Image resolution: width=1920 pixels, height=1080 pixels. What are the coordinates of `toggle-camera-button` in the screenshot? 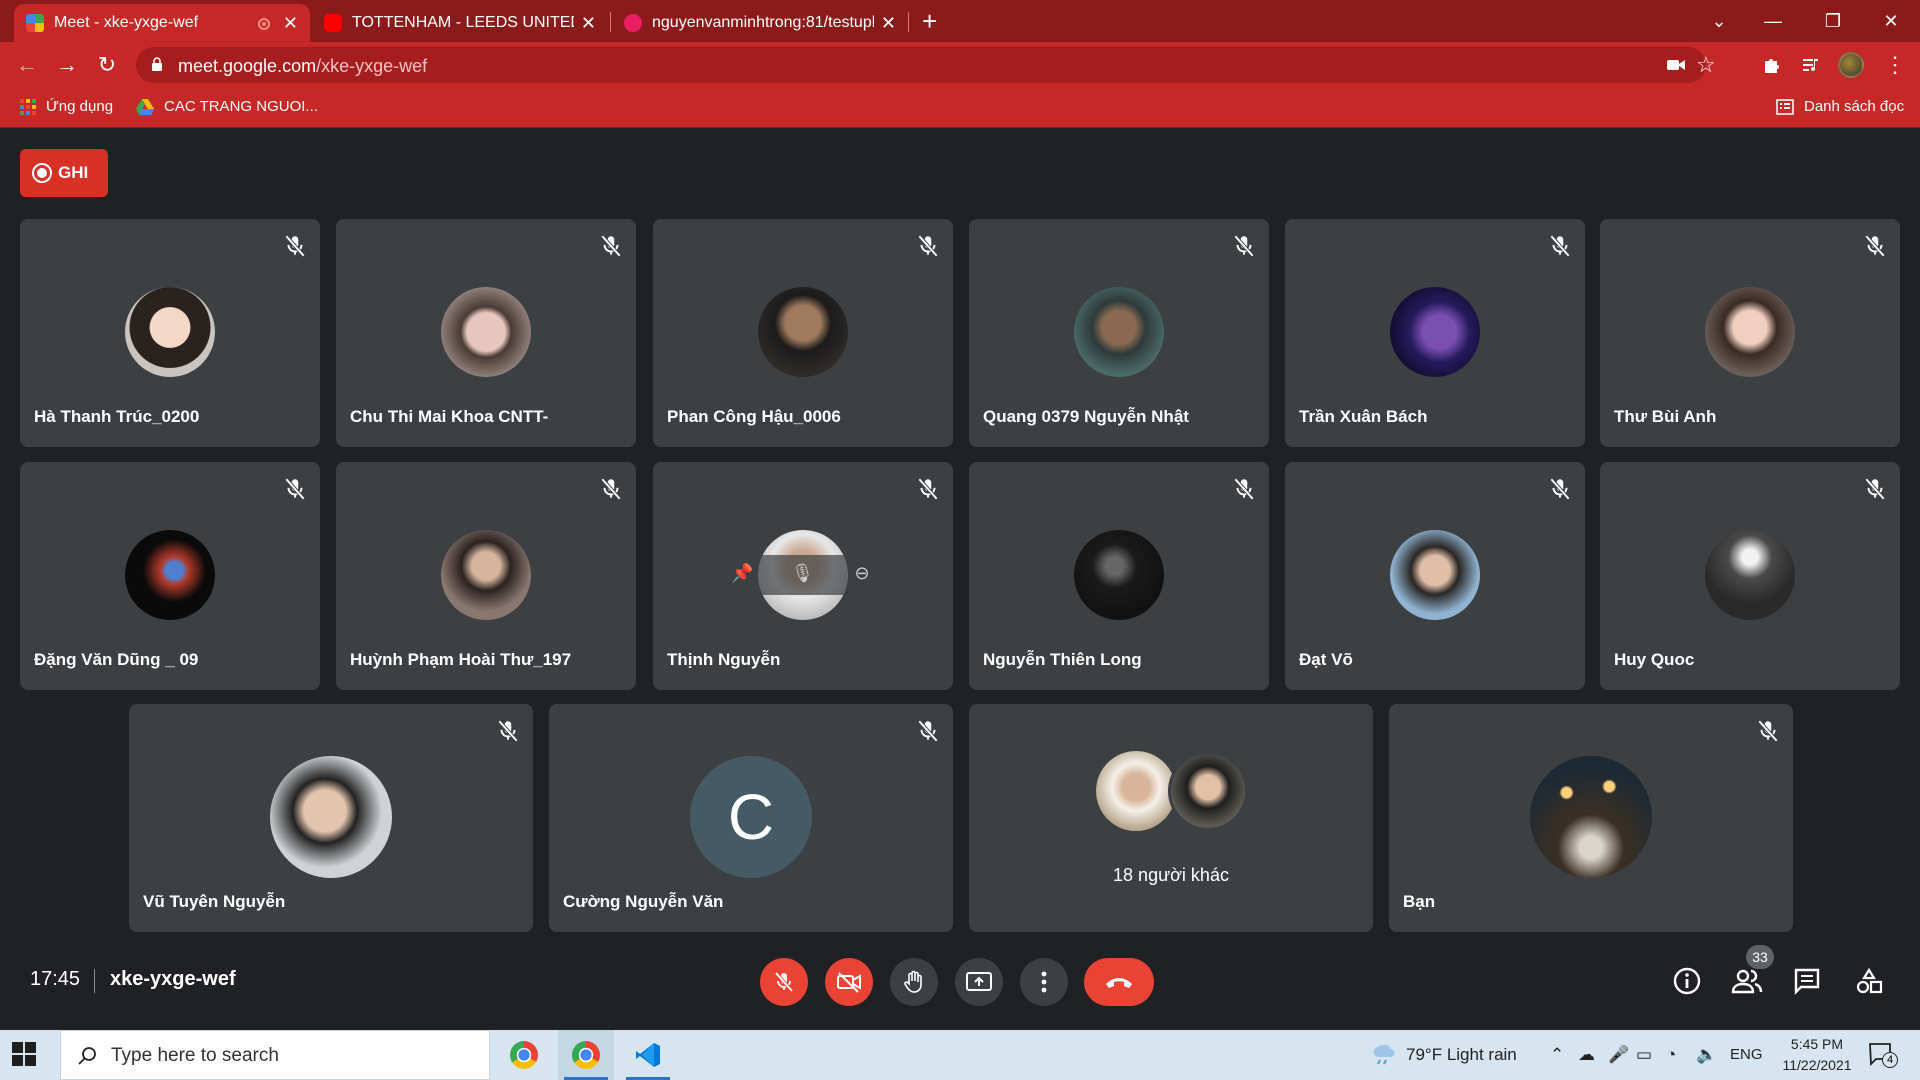 It's located at (849, 982).